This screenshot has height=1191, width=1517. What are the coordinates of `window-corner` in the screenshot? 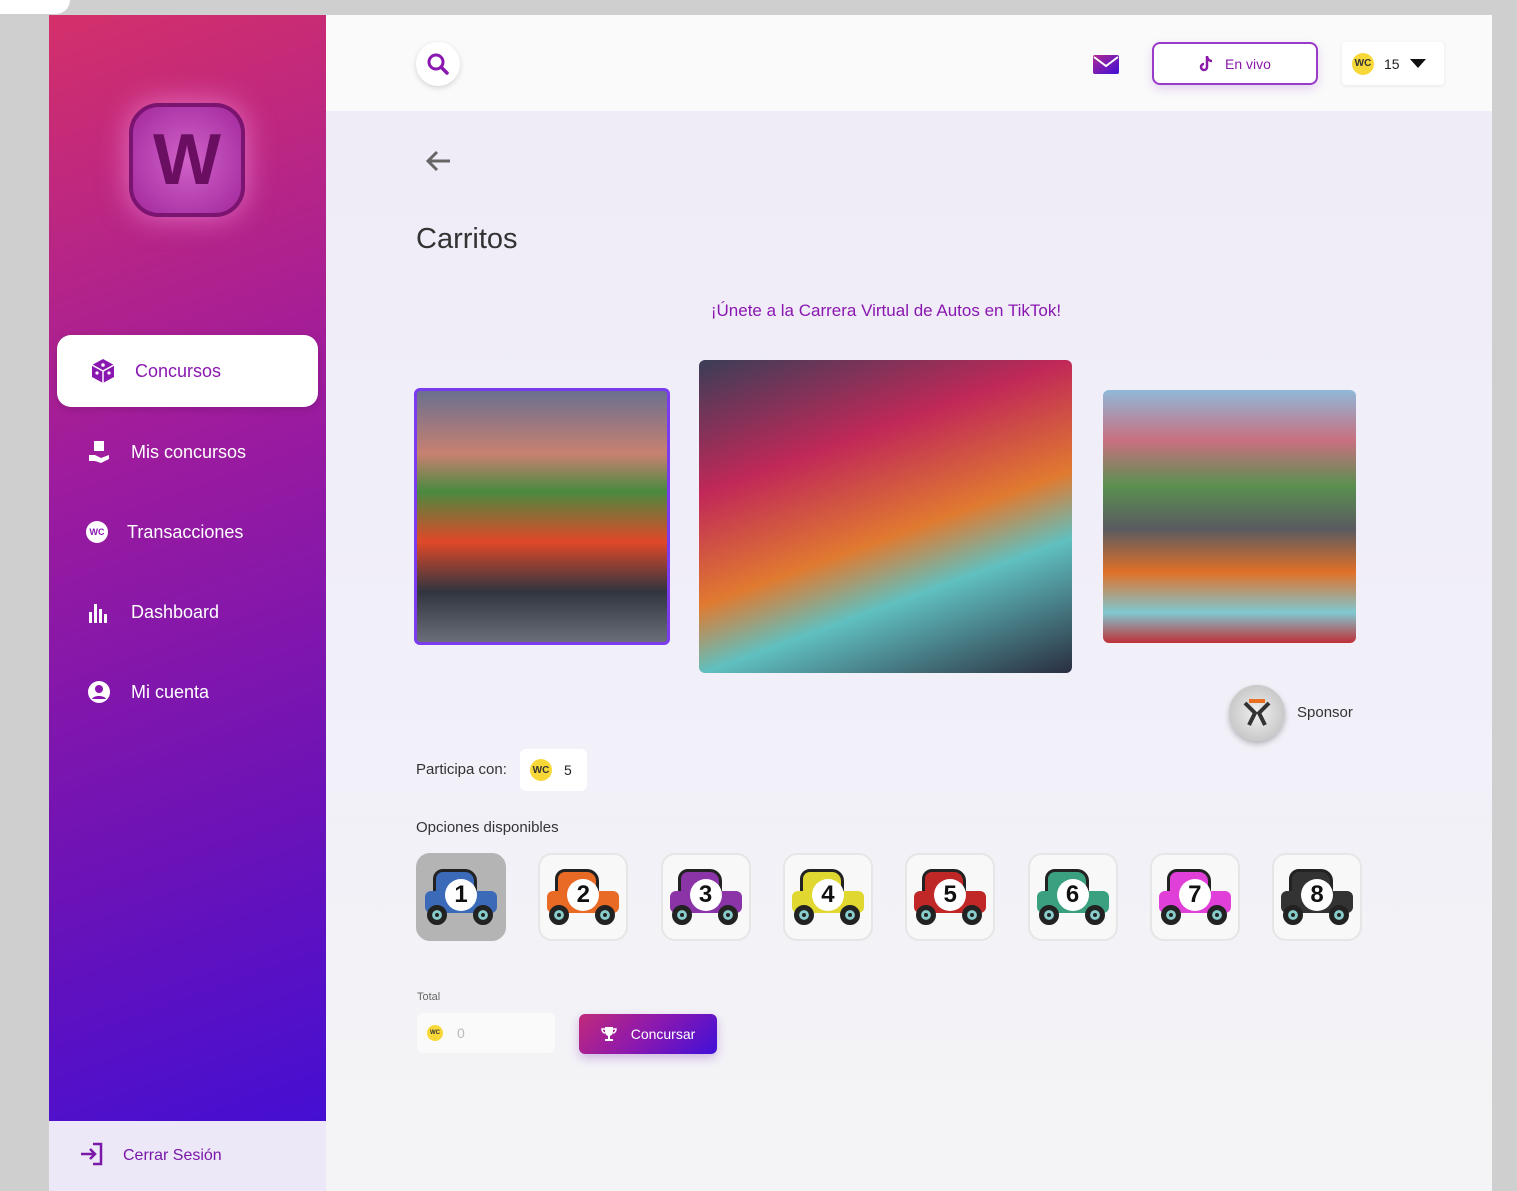 It's located at (35, 7).